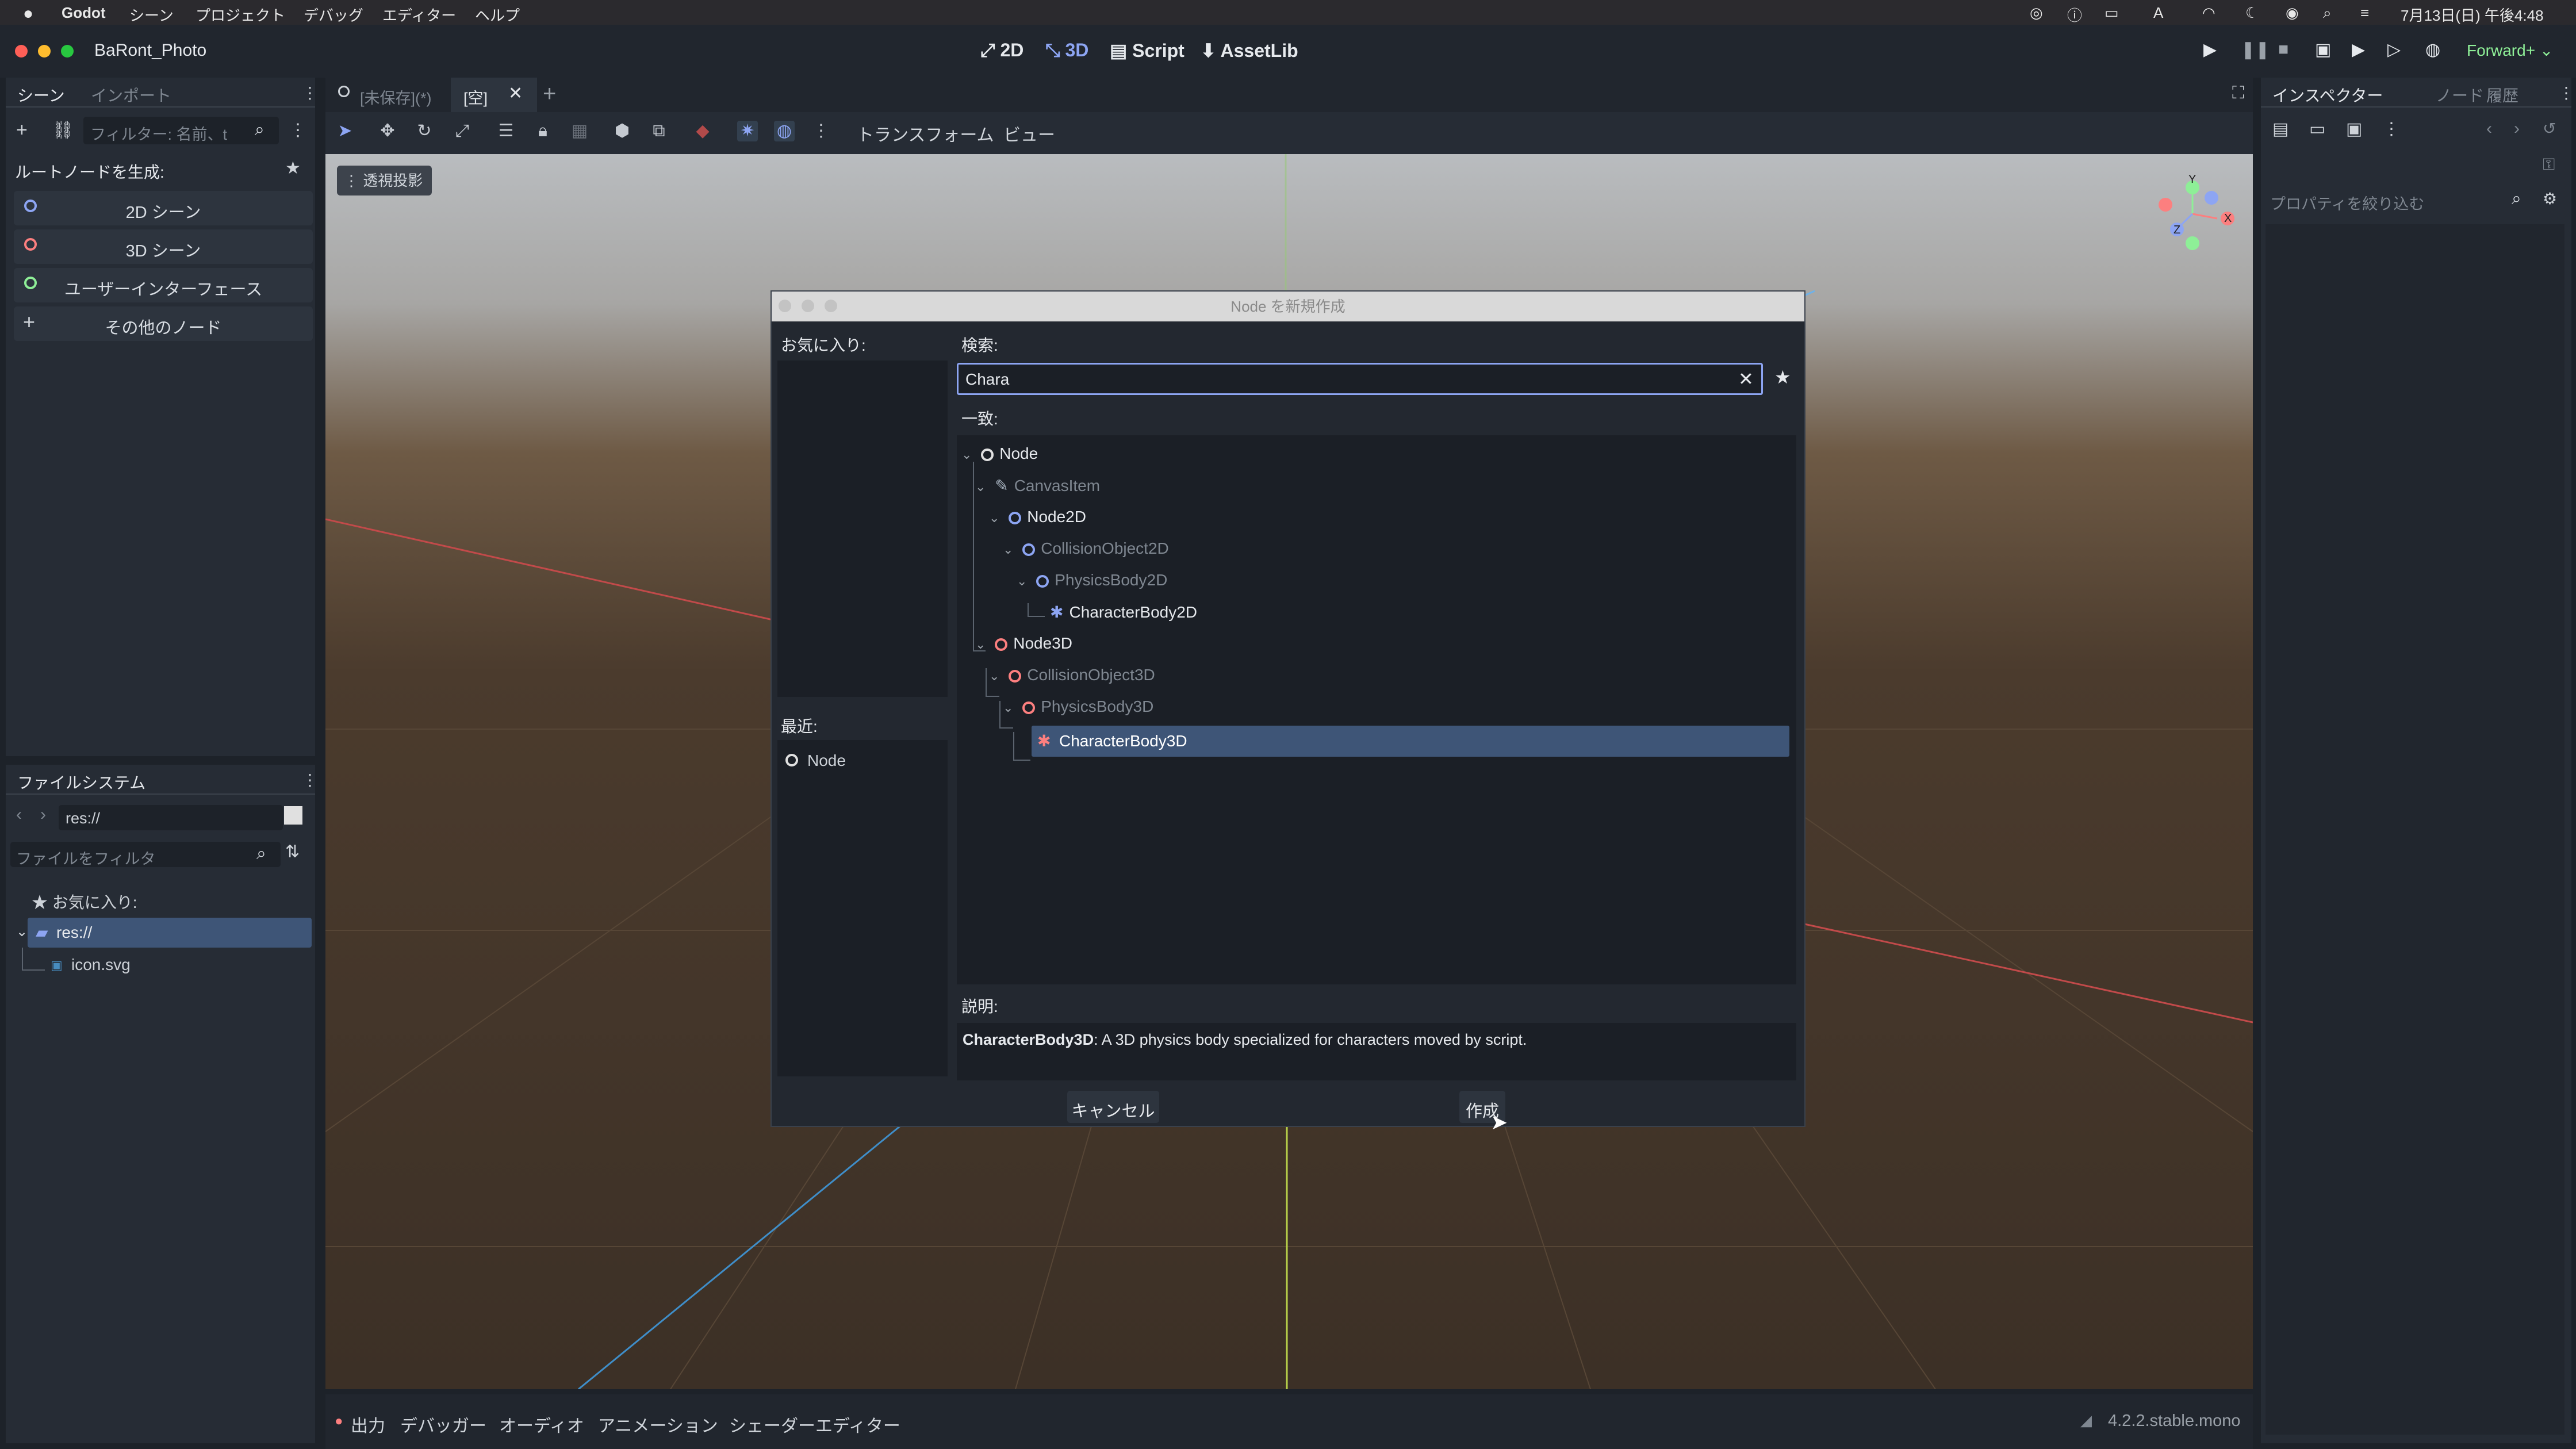  I want to click on instance-scene-icon: ⛓, so click(63, 130).